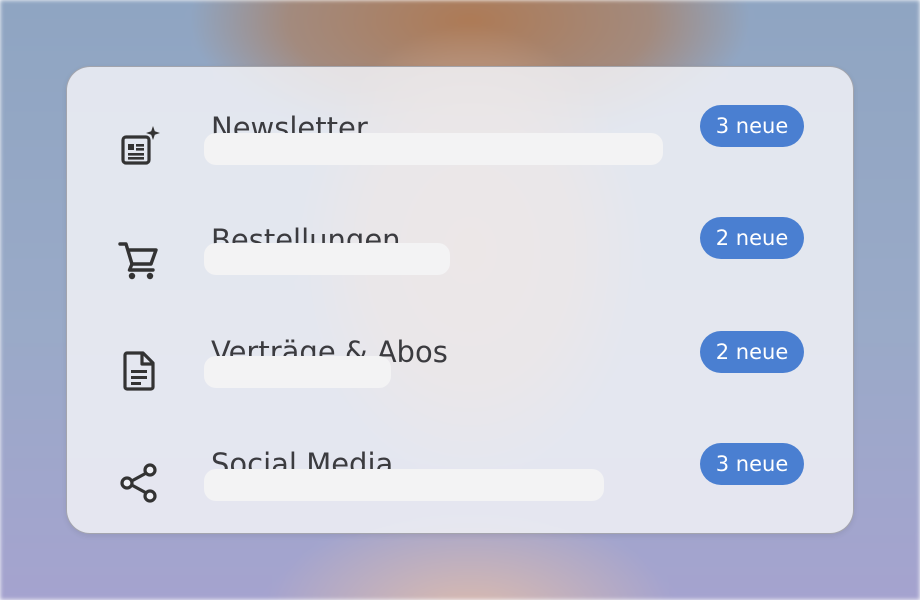  What do you see at coordinates (139, 371) in the screenshot?
I see `document-icon` at bounding box center [139, 371].